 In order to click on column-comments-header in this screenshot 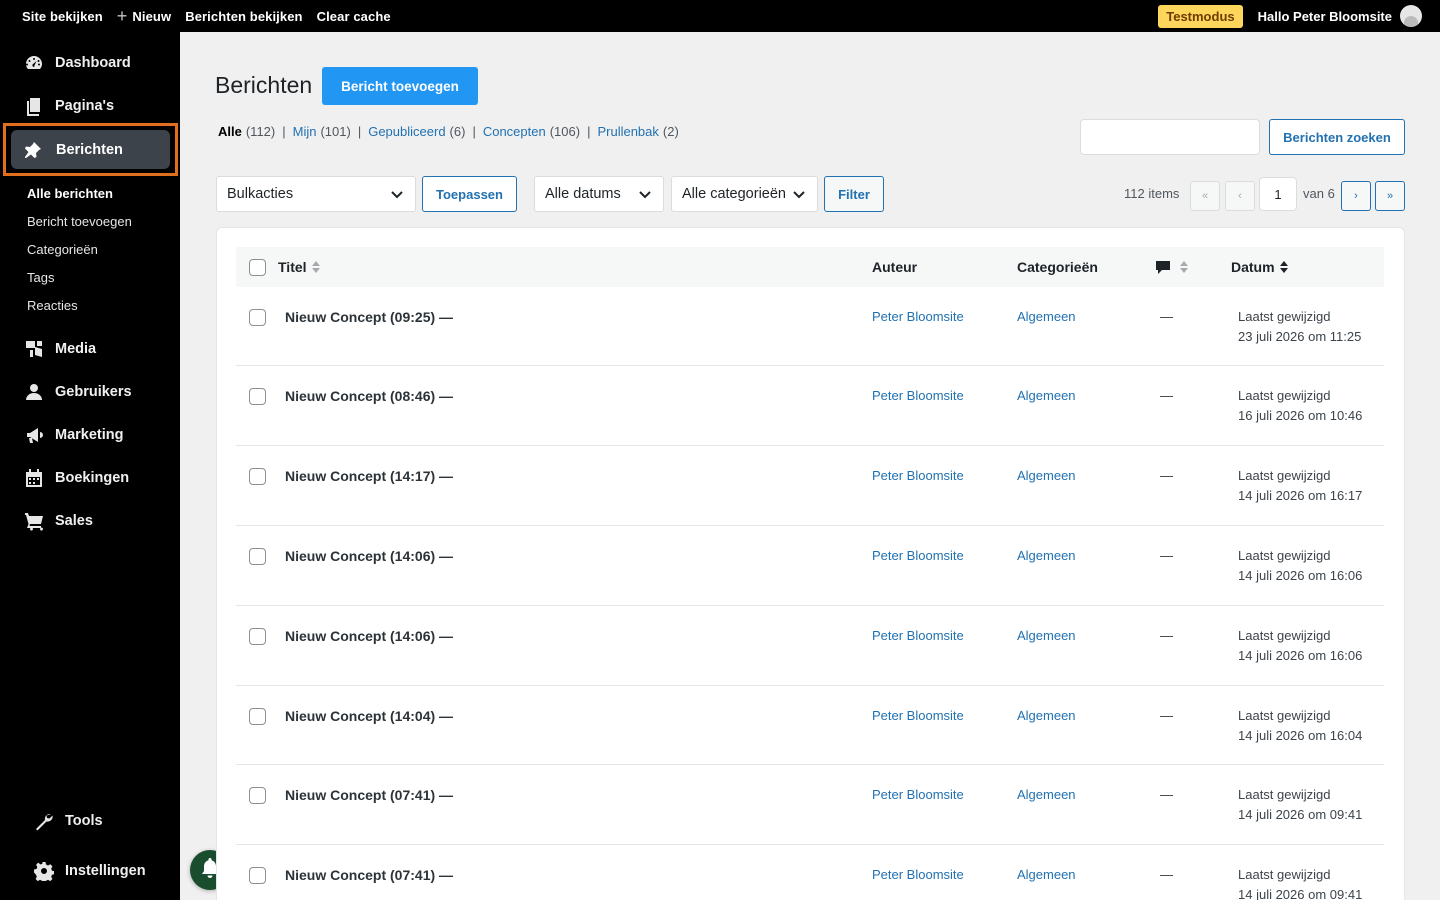, I will do `click(1171, 267)`.